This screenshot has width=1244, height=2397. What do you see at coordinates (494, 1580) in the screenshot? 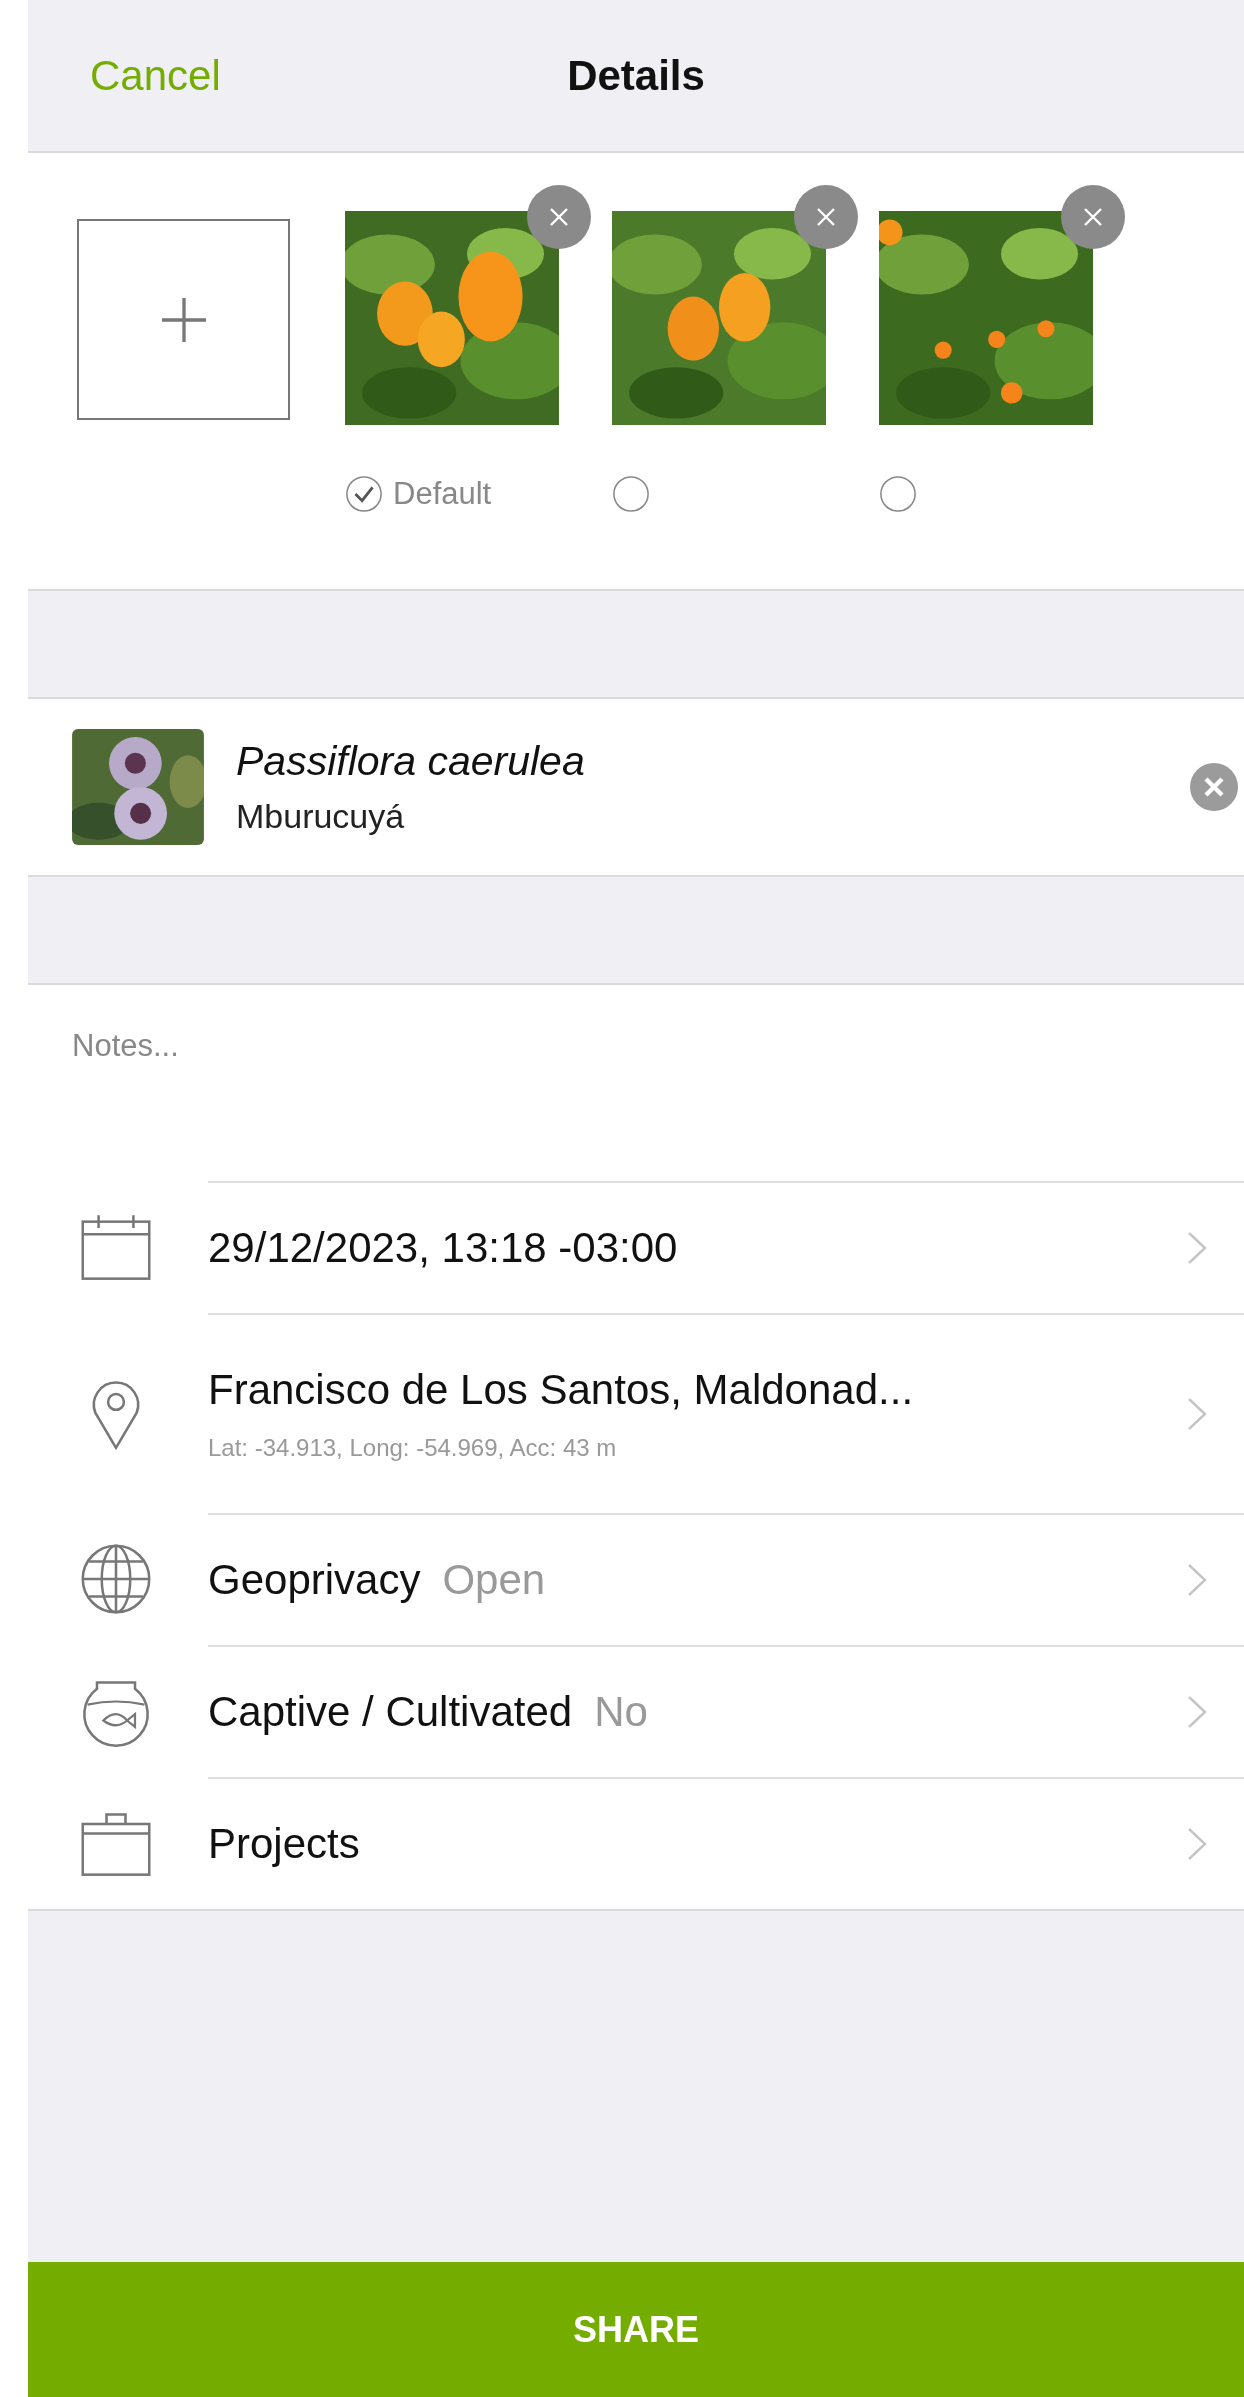
I see `row-value: Open` at bounding box center [494, 1580].